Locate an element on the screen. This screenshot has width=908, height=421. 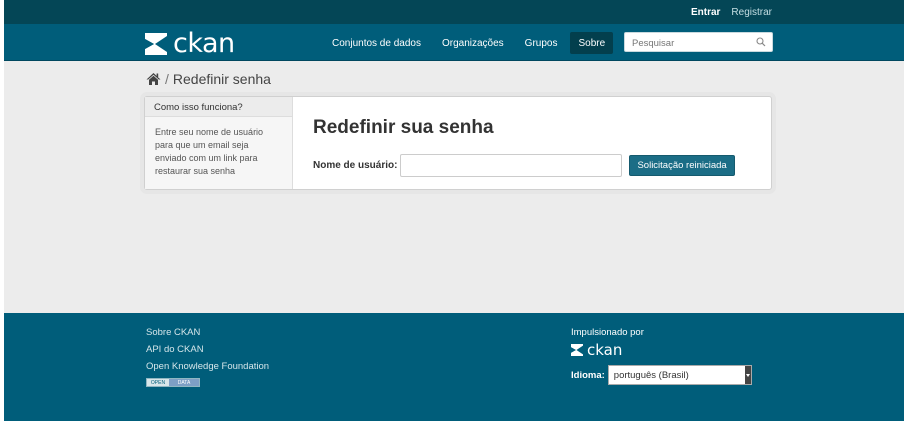
powered-by-text: Impulsionado por is located at coordinates (607, 332).